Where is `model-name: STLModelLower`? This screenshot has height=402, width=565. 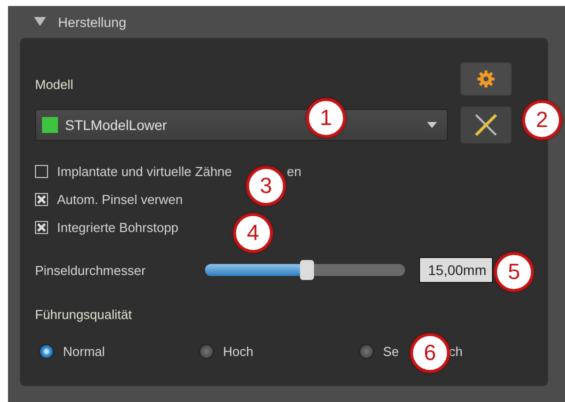
model-name: STLModelLower is located at coordinates (116, 125).